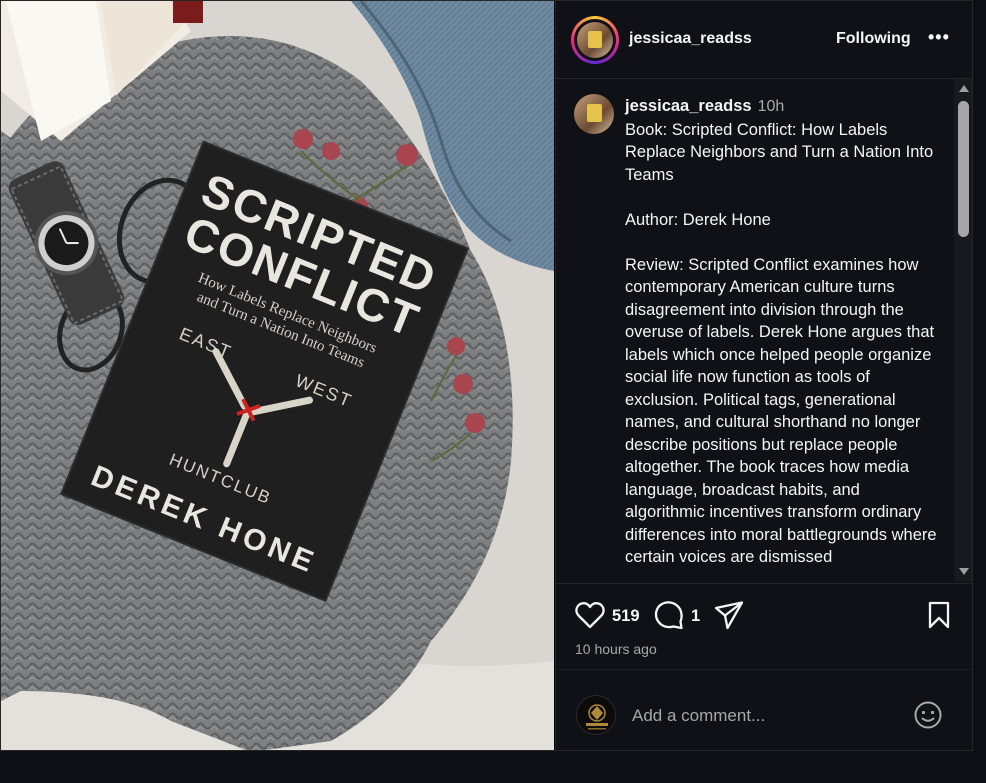 The image size is (986, 783). Describe the element at coordinates (873, 39) in the screenshot. I see `following-button: Following` at that location.